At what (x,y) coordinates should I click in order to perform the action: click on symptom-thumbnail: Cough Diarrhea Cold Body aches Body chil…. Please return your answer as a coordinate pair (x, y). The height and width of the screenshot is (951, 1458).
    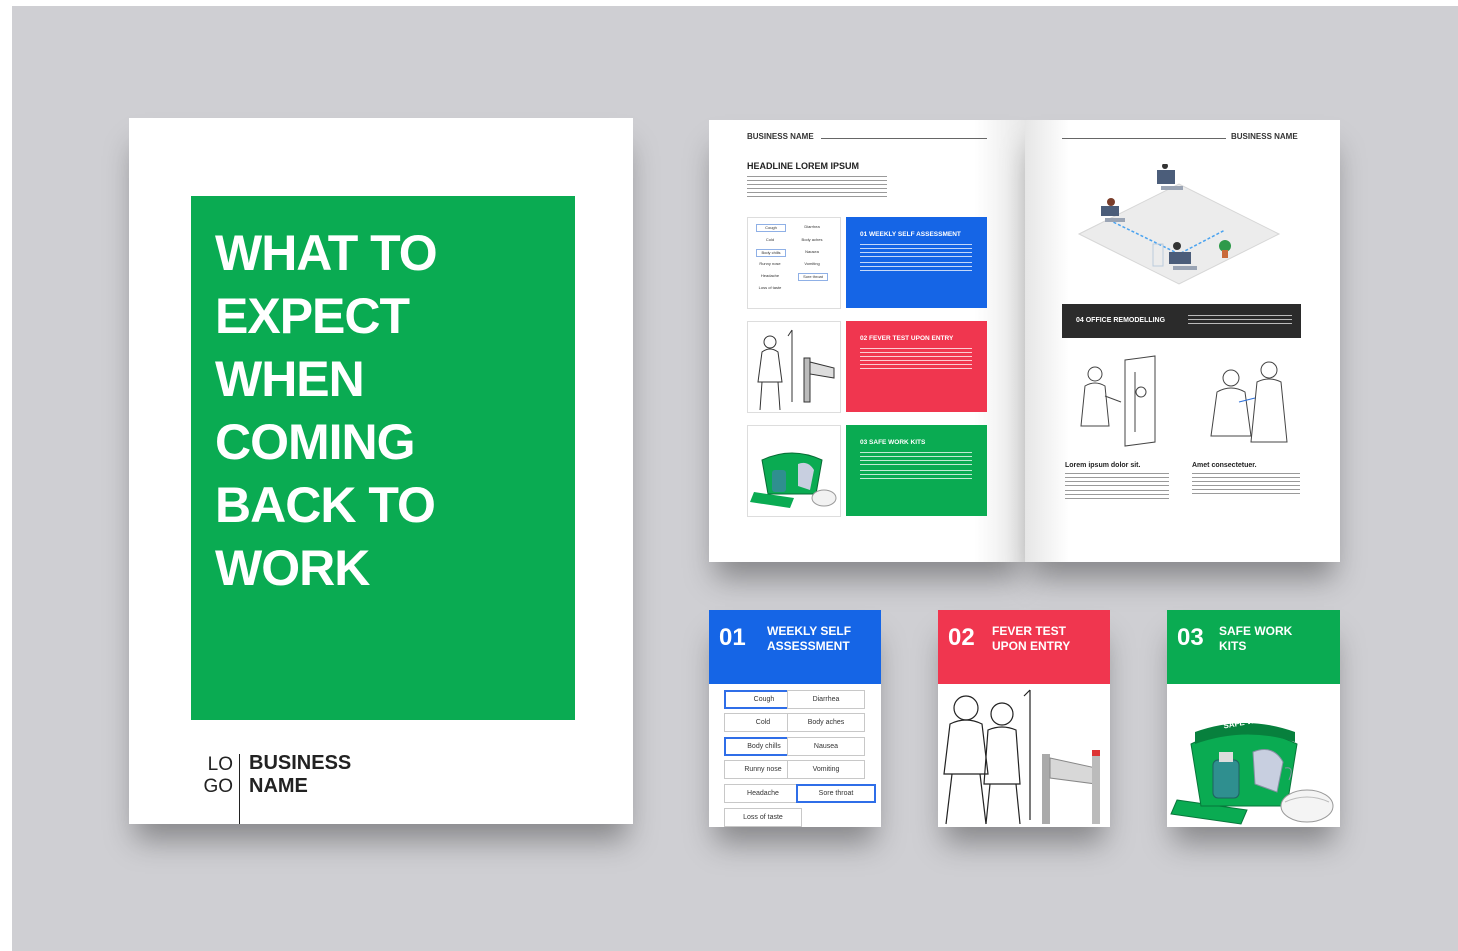
    Looking at the image, I should click on (794, 263).